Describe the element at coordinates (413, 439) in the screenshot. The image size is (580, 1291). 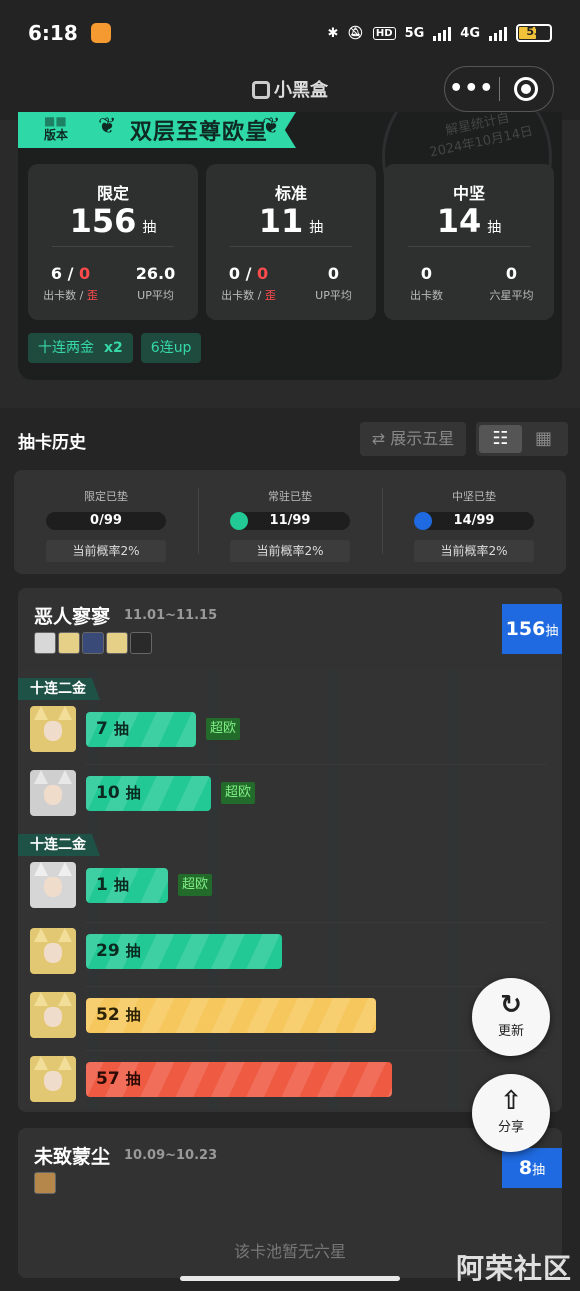
I see `show-five-star-button: ⇄ 展示五星` at that location.